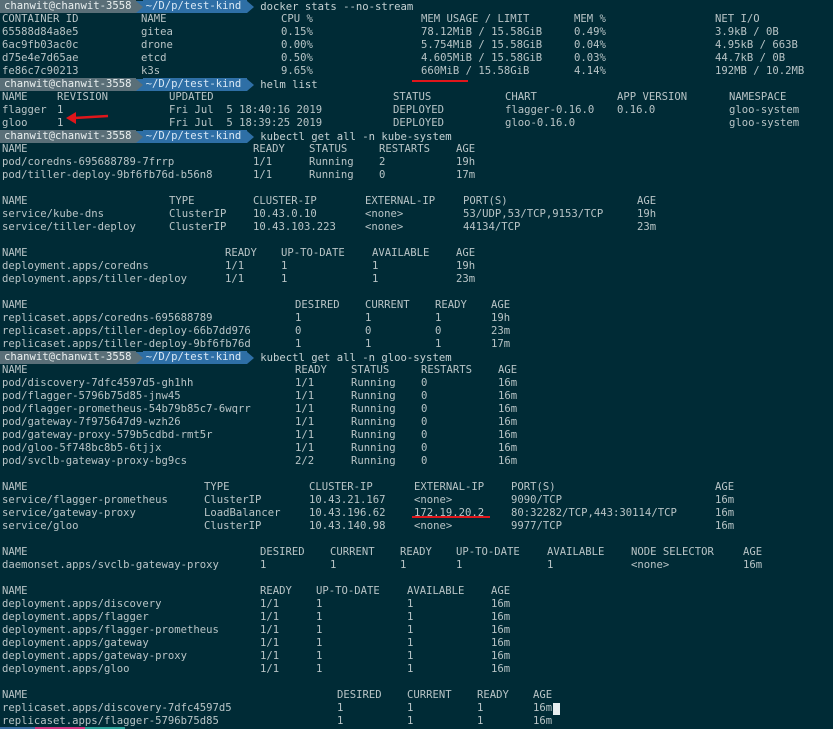 The width and height of the screenshot is (833, 729). What do you see at coordinates (760, 71) in the screenshot?
I see `table-cell: 192MB / 10.2MB` at bounding box center [760, 71].